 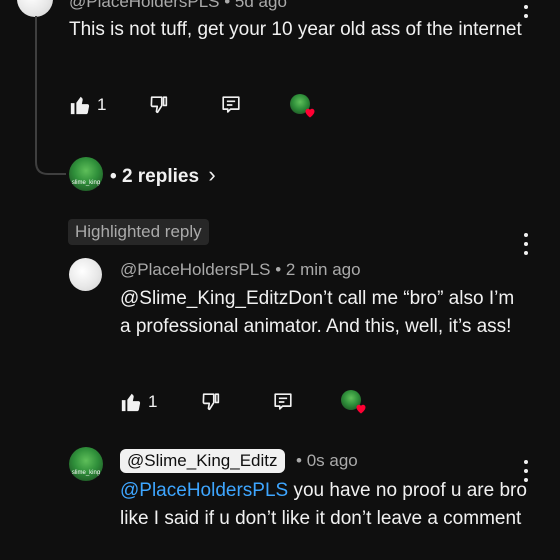 I want to click on replies-avatar: slime_king, so click(x=86, y=174).